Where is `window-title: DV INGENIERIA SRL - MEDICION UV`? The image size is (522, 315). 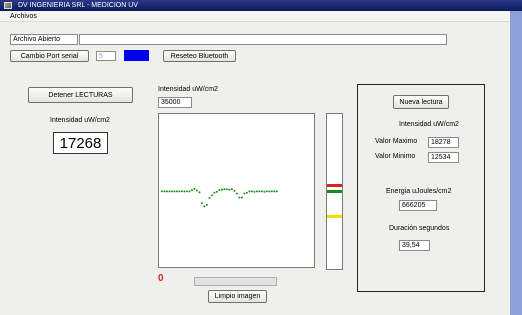
window-title: DV INGENIERIA SRL - MEDICION UV is located at coordinates (78, 5).